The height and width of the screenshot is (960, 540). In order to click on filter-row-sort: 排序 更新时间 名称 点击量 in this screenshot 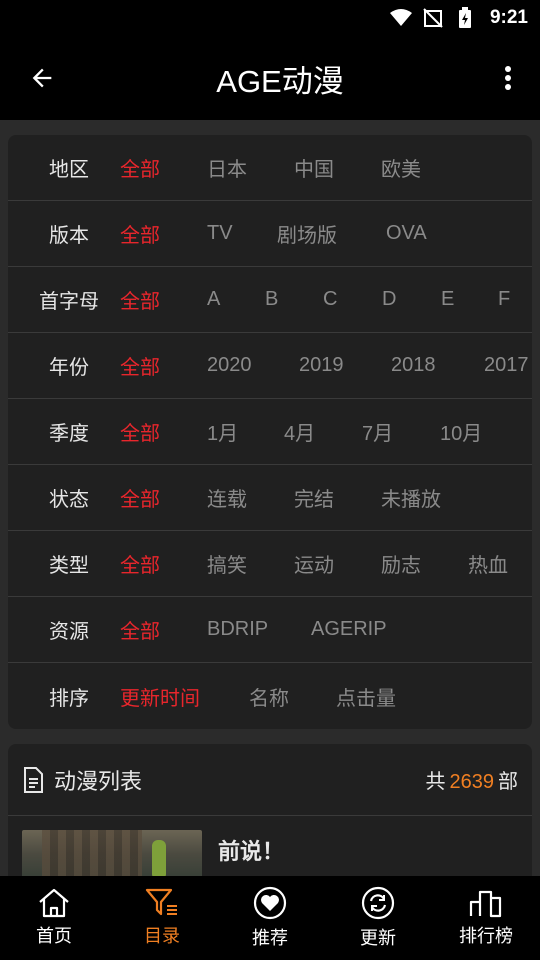, I will do `click(270, 696)`.